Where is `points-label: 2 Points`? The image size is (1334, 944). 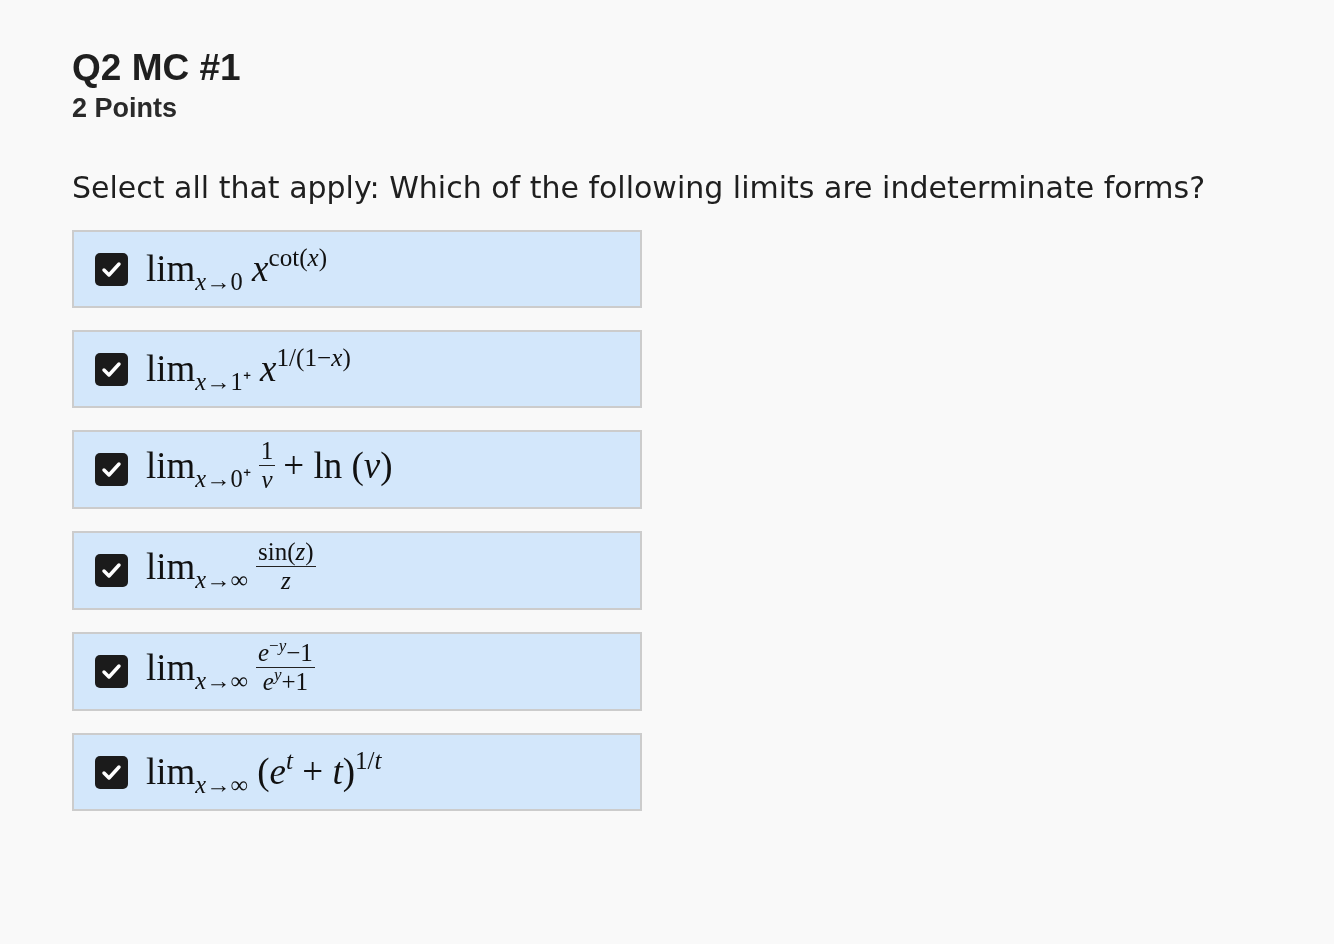 points-label: 2 Points is located at coordinates (125, 108).